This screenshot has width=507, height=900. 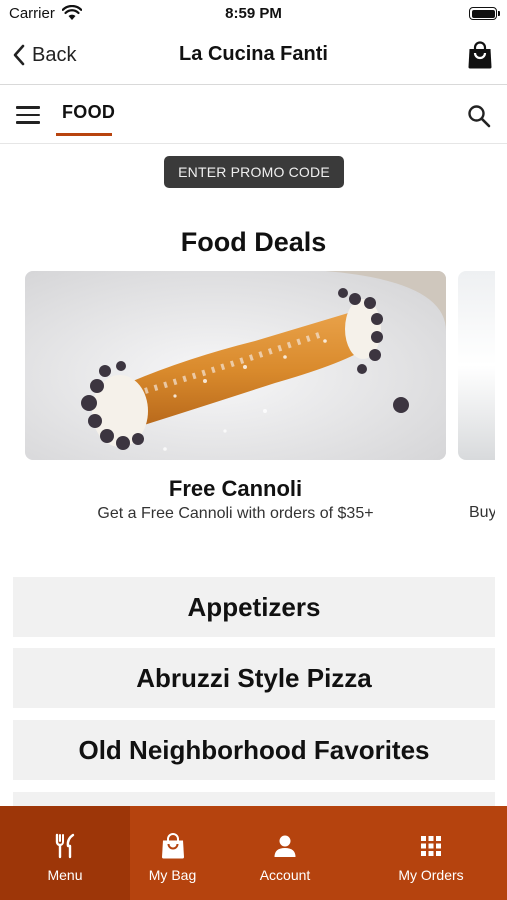 I want to click on deal-card-next: Buy, so click(x=476, y=401).